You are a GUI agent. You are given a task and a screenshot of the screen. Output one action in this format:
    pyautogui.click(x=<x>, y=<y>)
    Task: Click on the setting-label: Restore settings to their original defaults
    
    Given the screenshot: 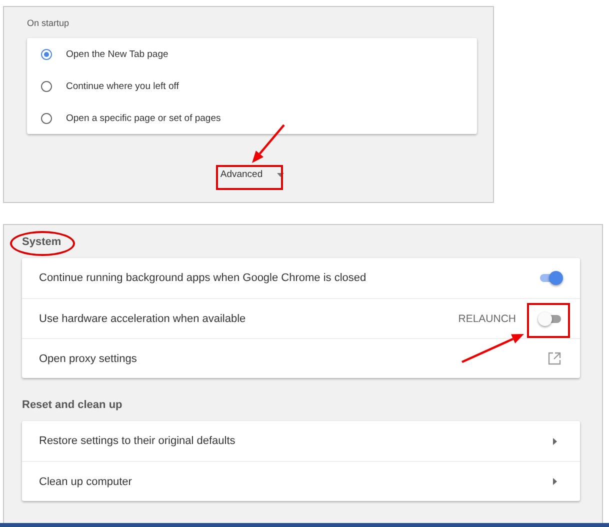 What is the action you would take?
    pyautogui.click(x=296, y=441)
    